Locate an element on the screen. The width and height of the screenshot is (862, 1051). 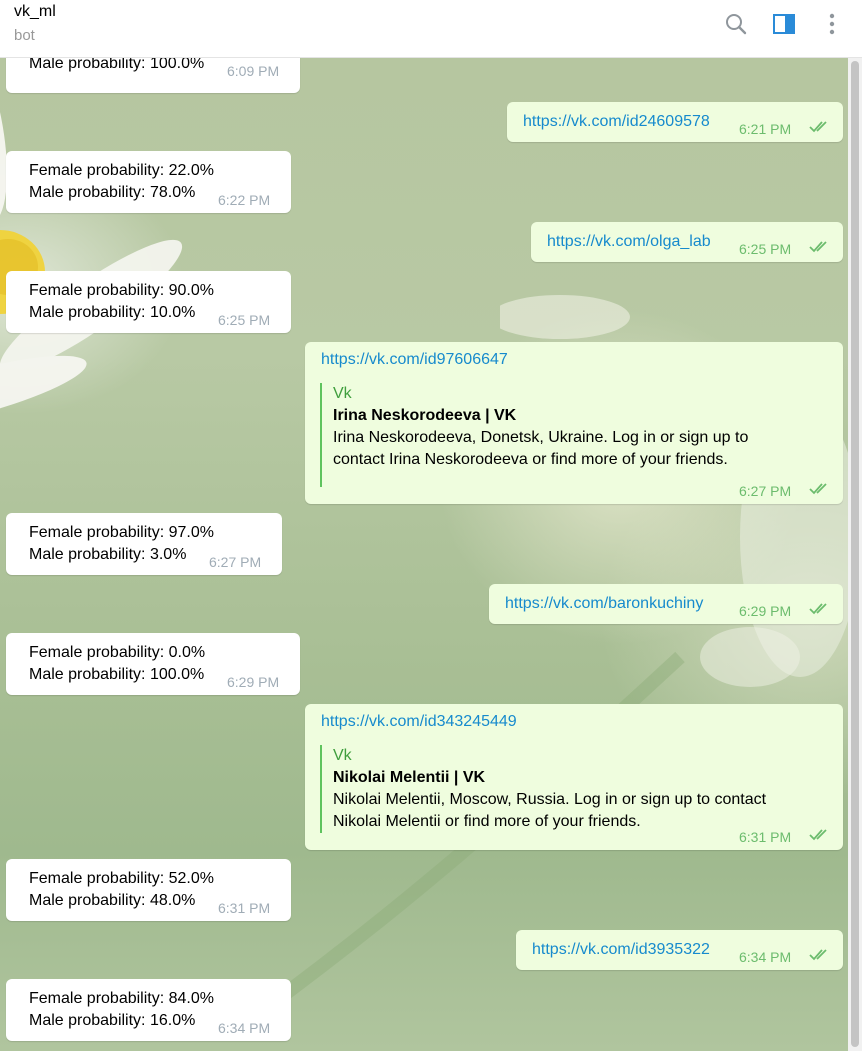
message-link: https://vk.com/id3935322 is located at coordinates (621, 950).